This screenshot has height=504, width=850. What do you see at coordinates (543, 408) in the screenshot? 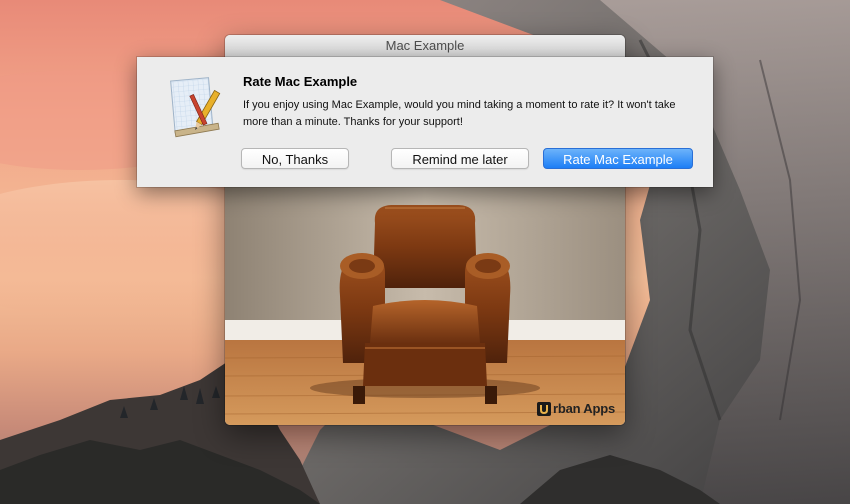
I see `urban-apps-icon` at bounding box center [543, 408].